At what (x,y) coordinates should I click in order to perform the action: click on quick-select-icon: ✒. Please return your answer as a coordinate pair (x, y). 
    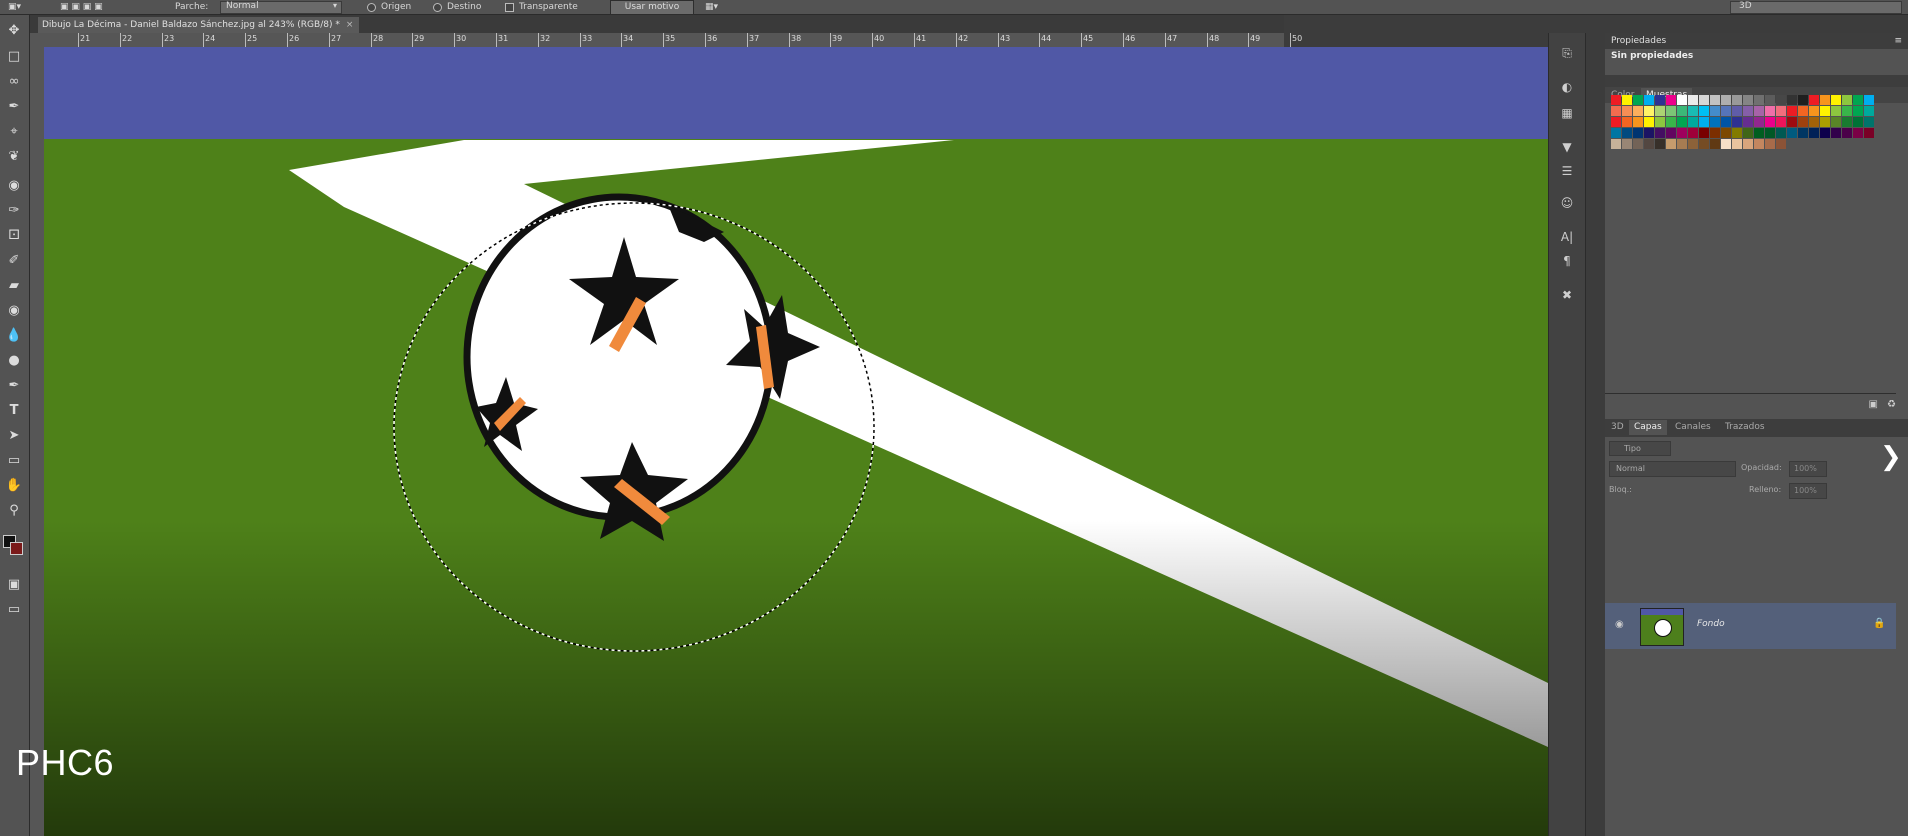
    Looking at the image, I should click on (14, 107).